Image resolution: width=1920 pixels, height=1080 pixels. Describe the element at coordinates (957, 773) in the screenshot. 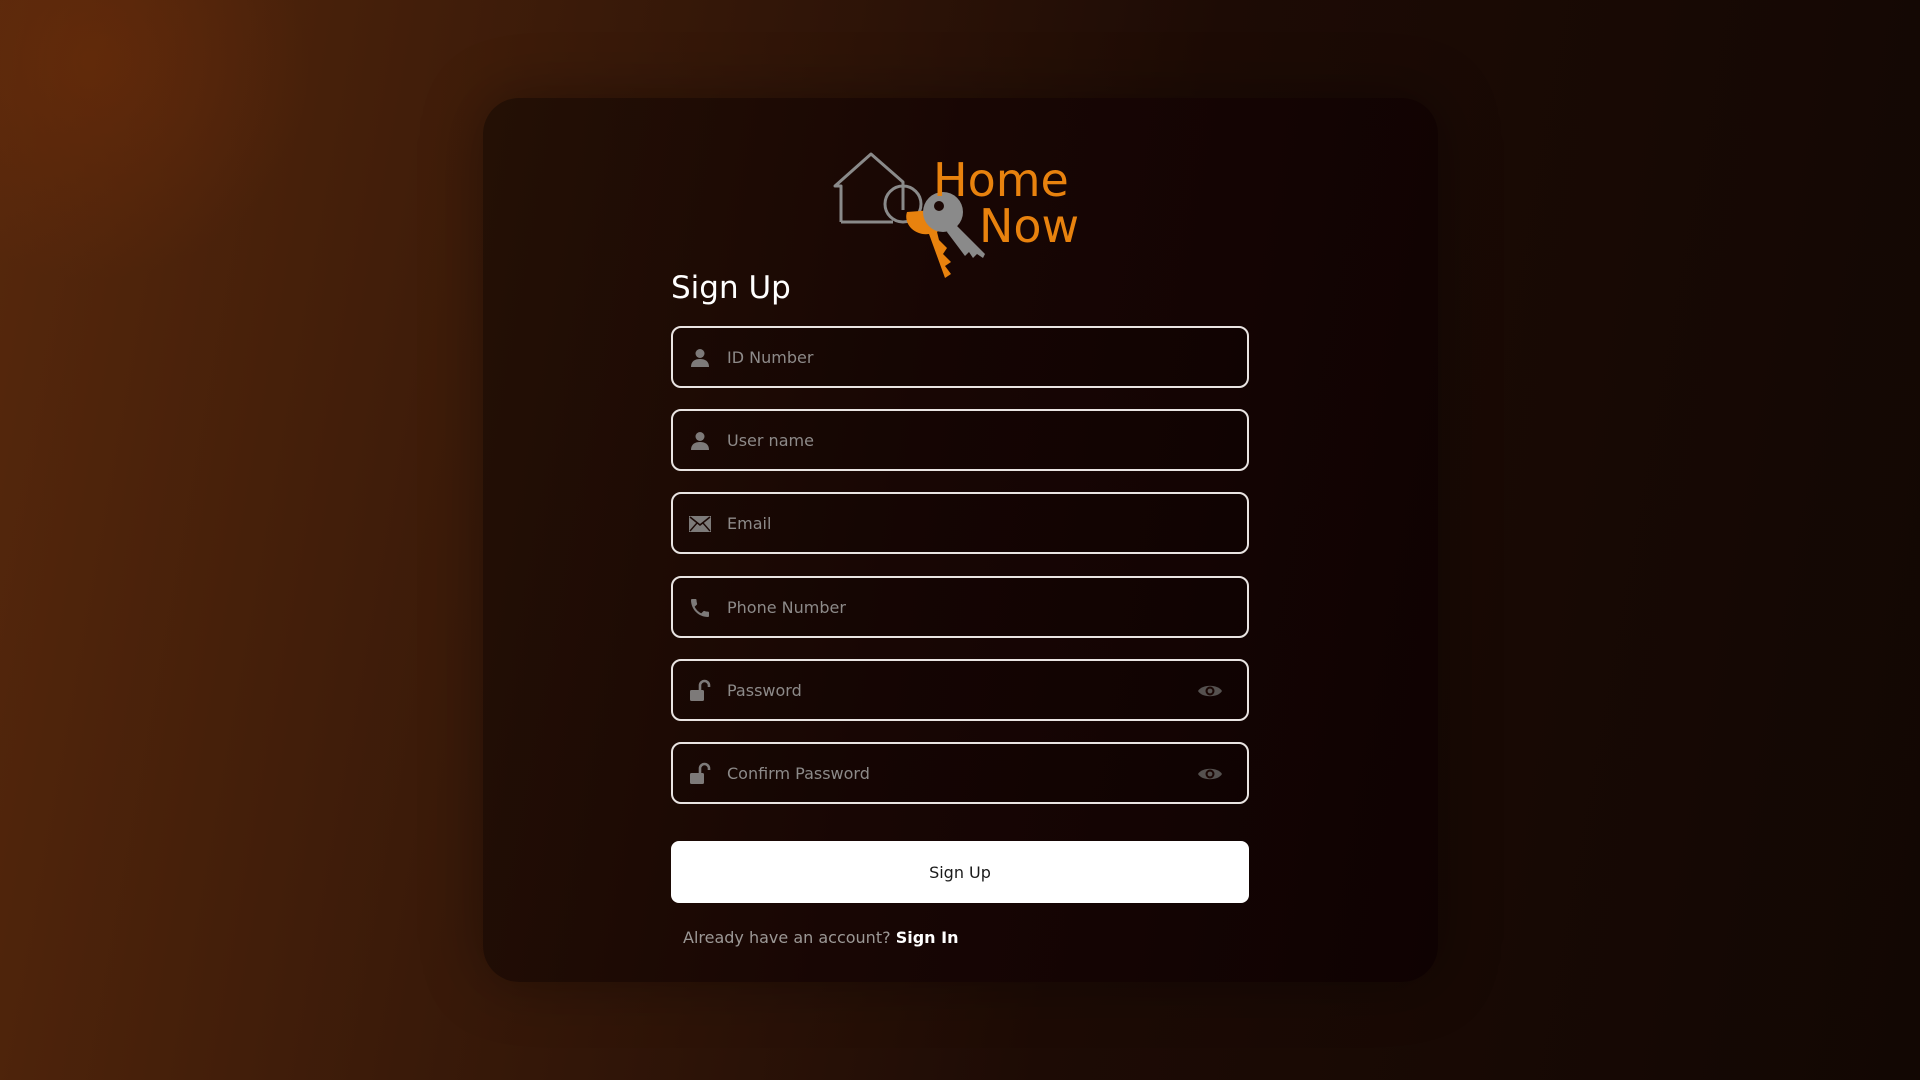

I see `confirm-password-input` at that location.